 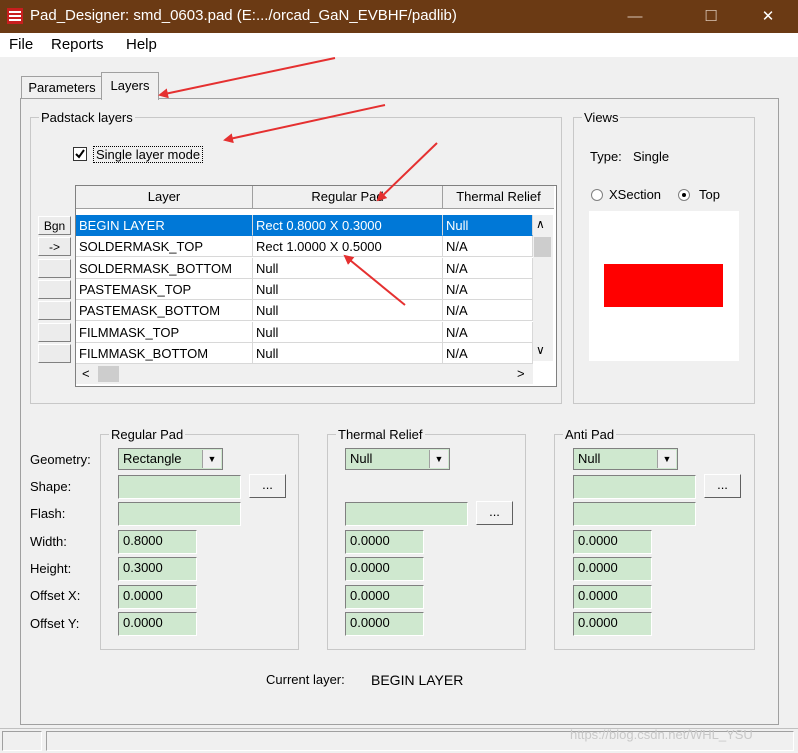 What do you see at coordinates (298, 181) in the screenshot?
I see `annotation-arrows` at bounding box center [298, 181].